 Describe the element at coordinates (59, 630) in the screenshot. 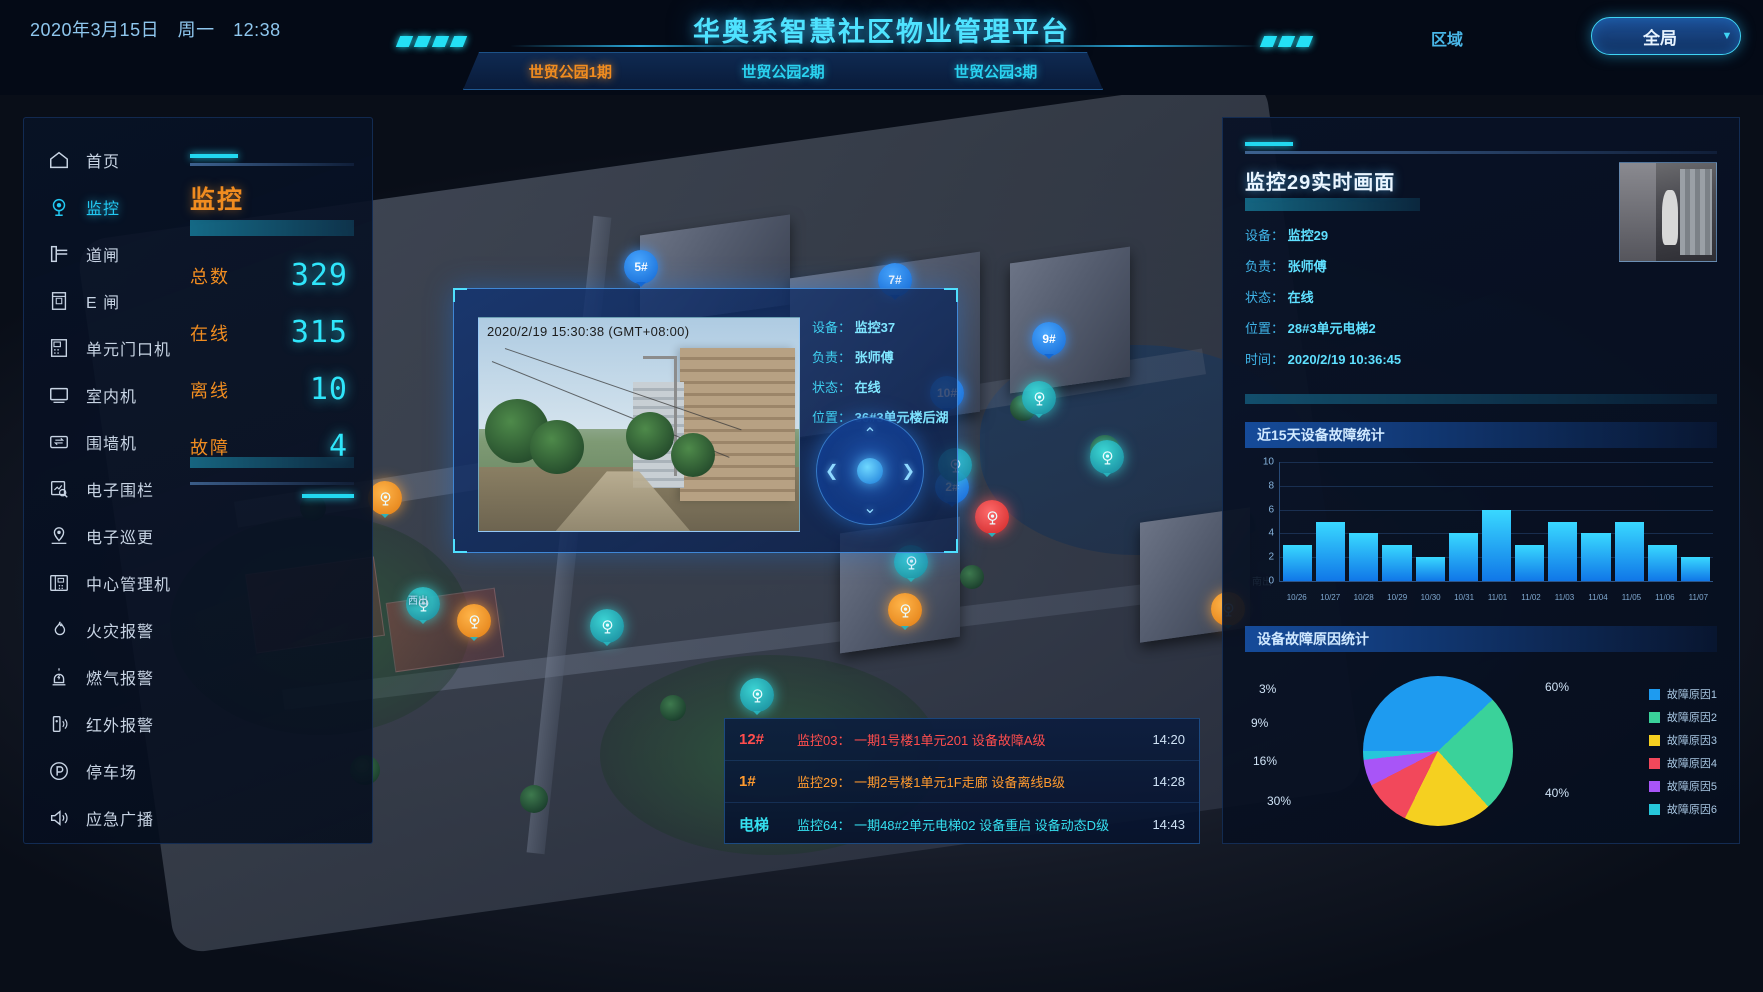

I see `fire-alarm-icon` at that location.